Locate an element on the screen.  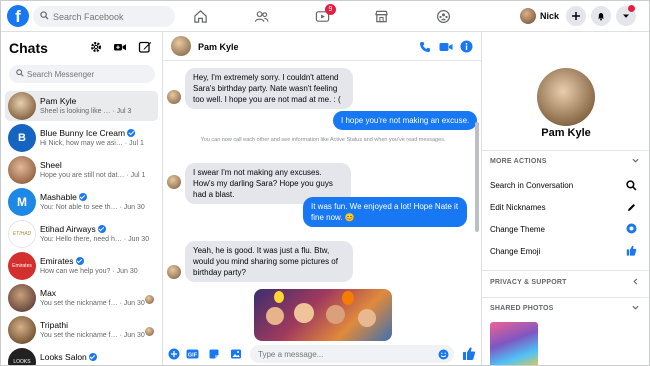
facebook-search-bar is located at coordinates (104, 16).